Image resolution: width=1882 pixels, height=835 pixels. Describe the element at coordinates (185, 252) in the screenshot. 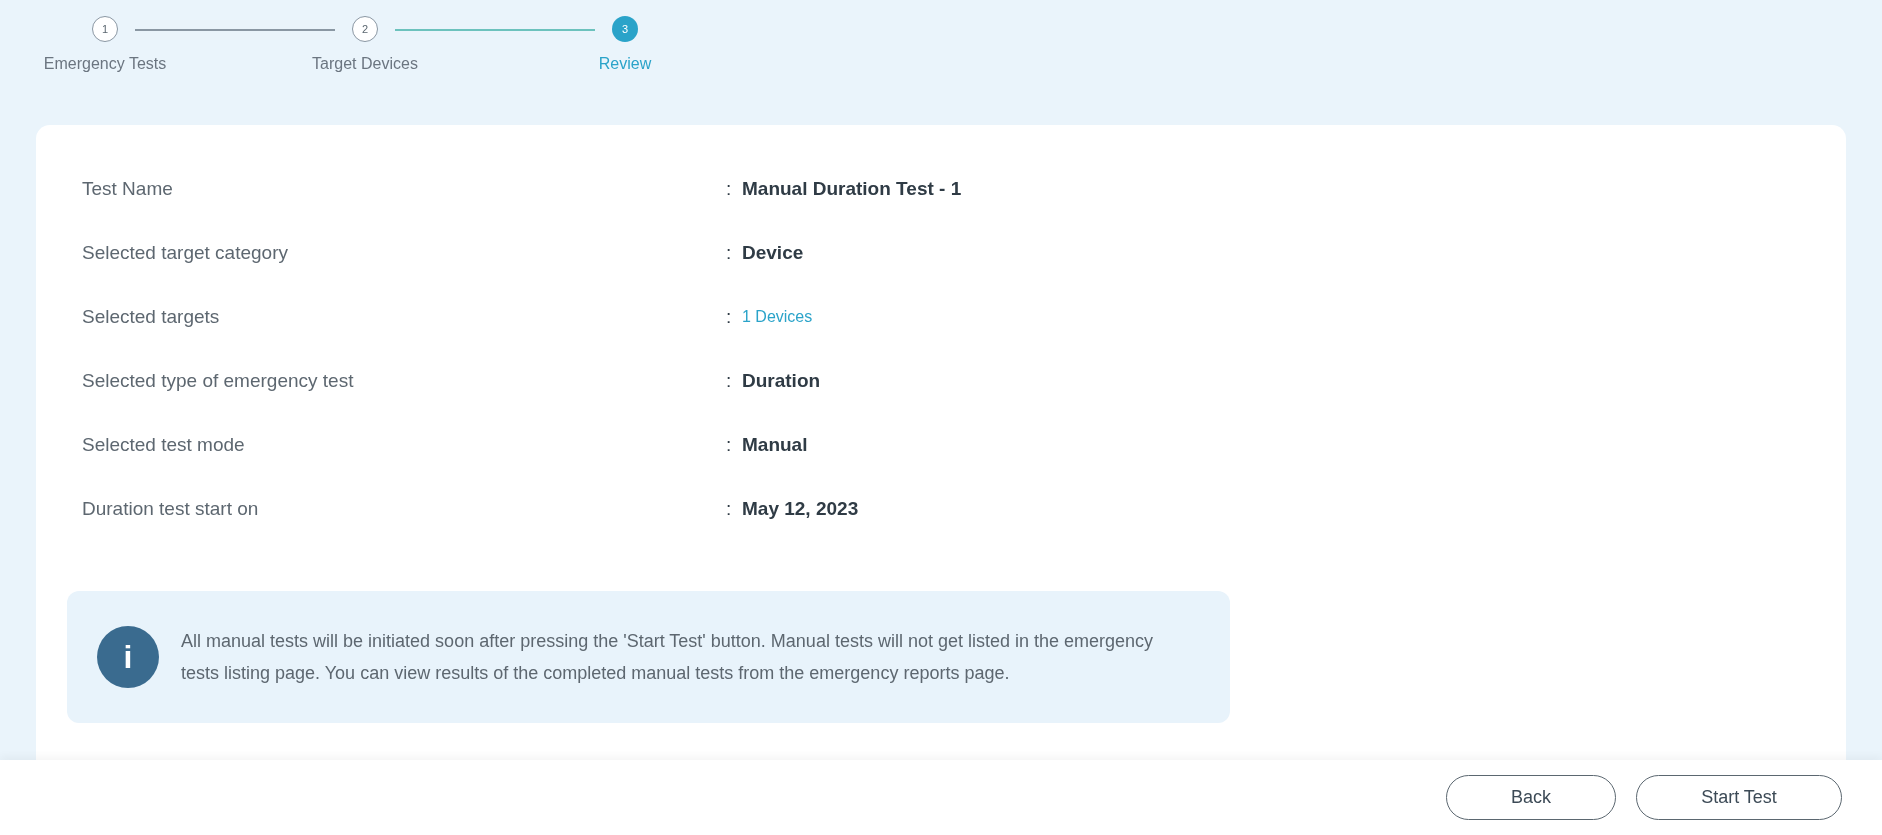

I see `field-label: Selected target category` at that location.